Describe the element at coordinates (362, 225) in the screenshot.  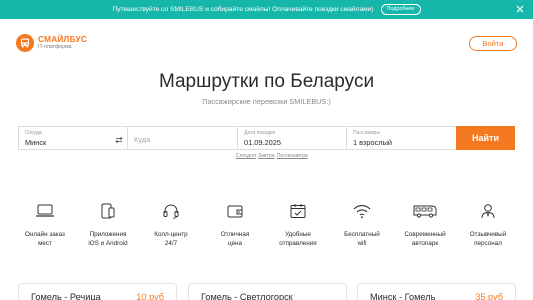
I see `feature-wifi: Бесплатный wifi` at that location.